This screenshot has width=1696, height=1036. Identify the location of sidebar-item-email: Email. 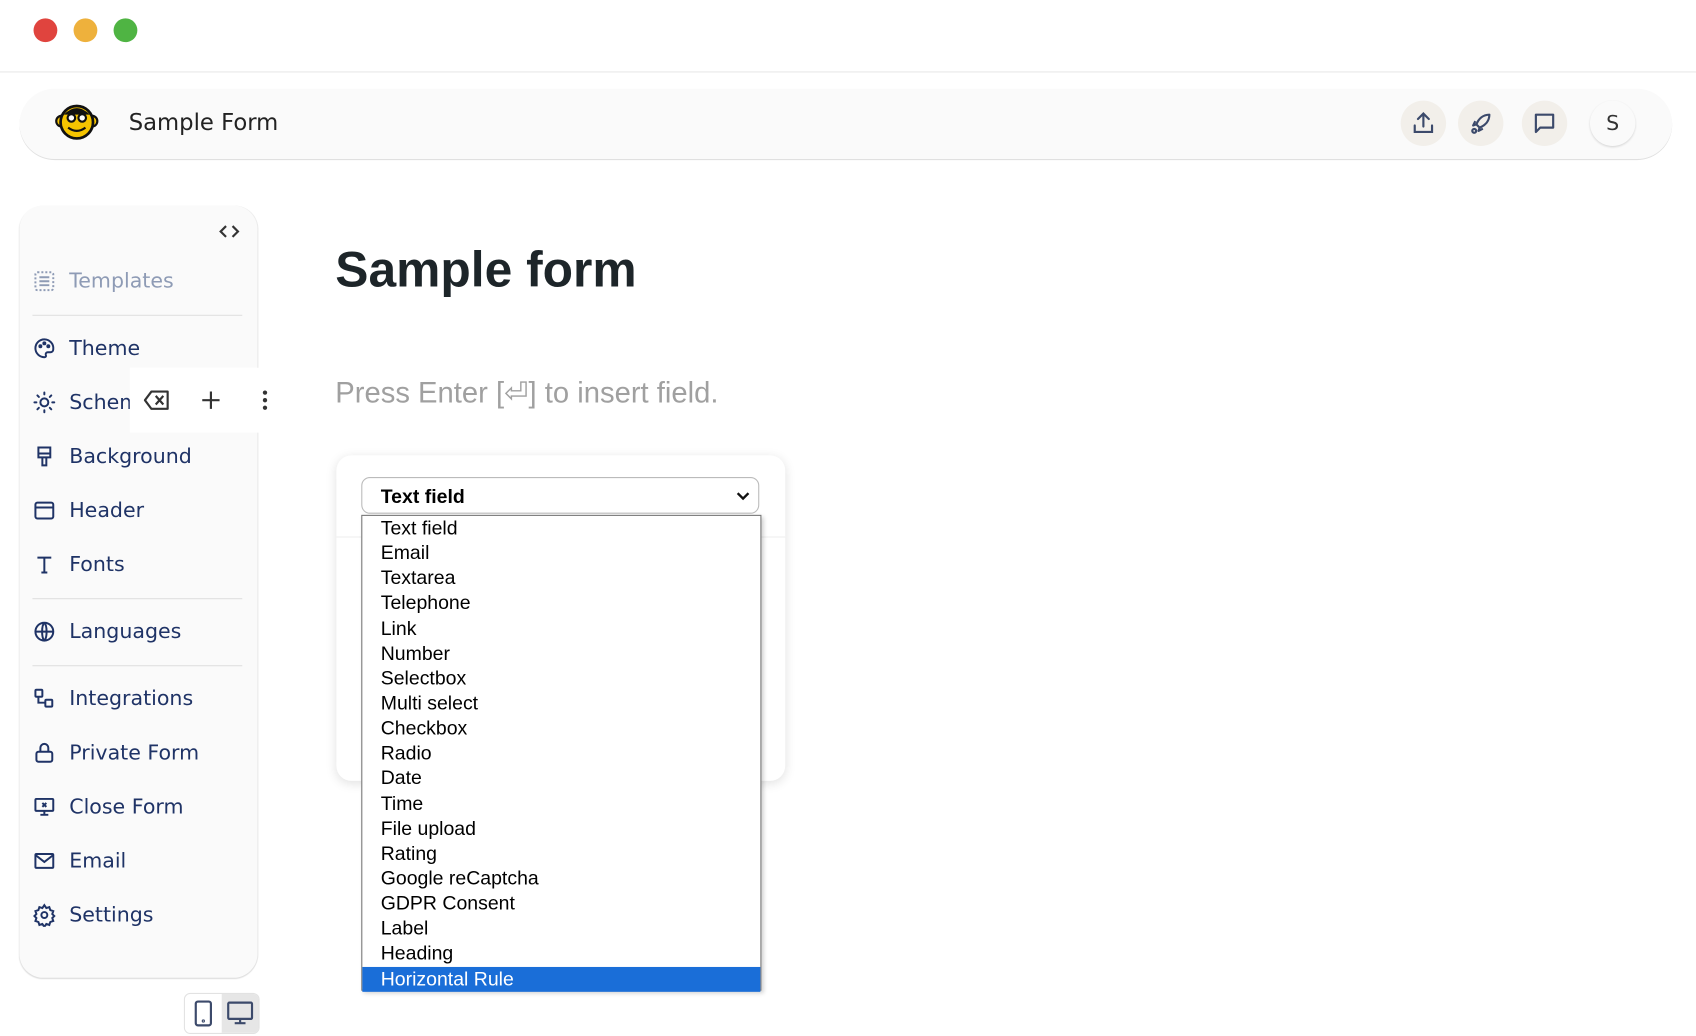
(79, 861).